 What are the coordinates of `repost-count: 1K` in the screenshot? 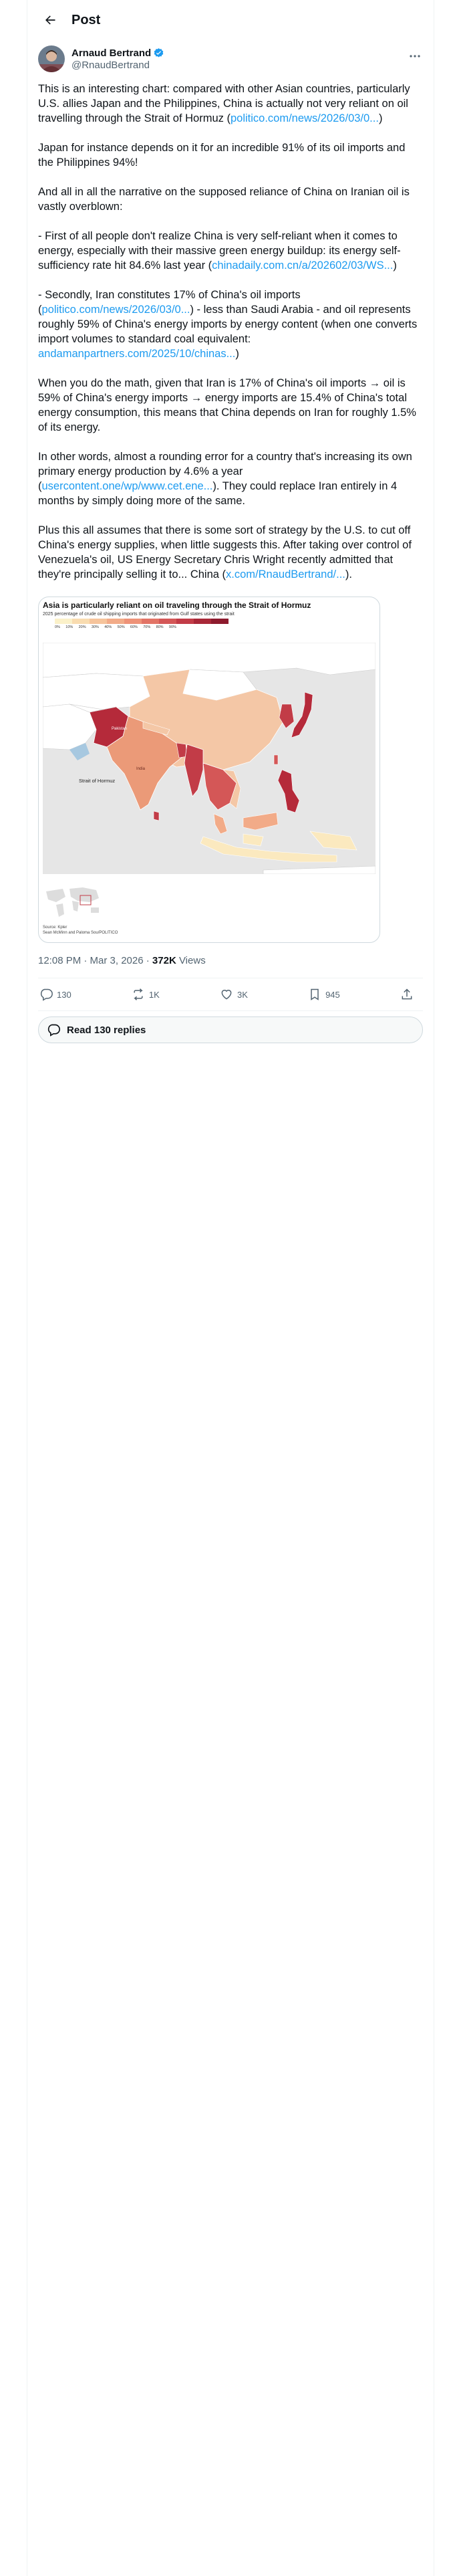 It's located at (154, 994).